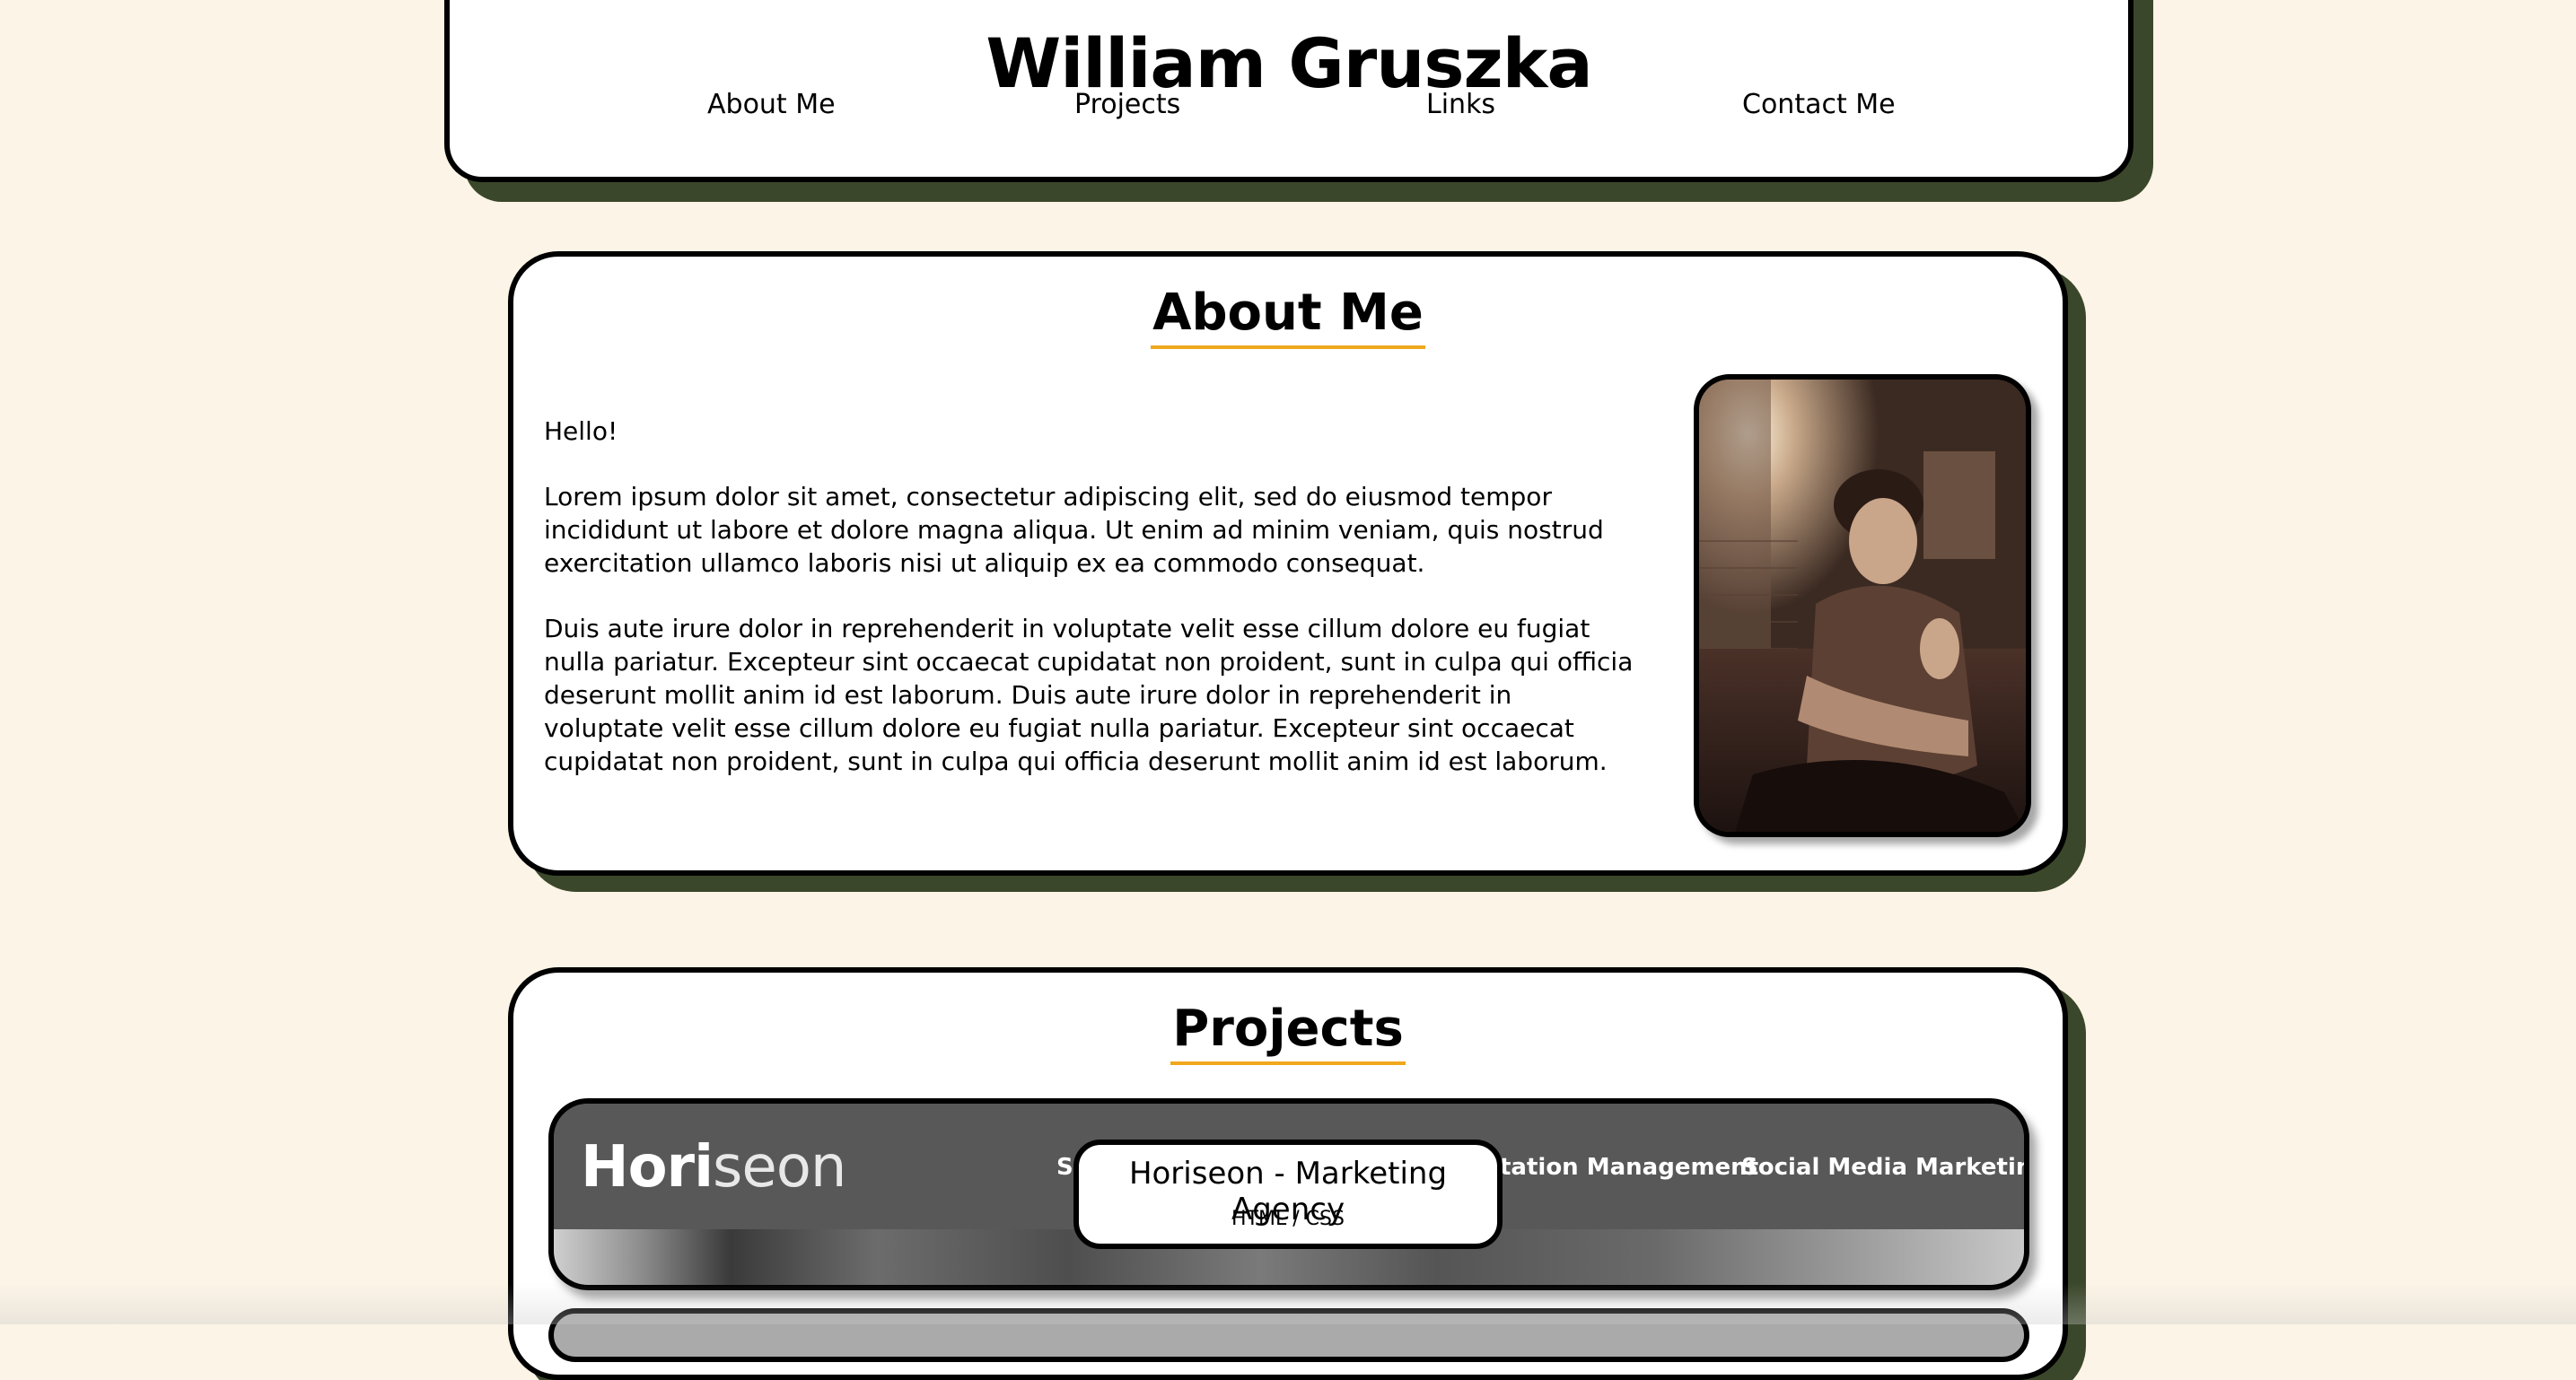 Image resolution: width=2576 pixels, height=1380 pixels. Describe the element at coordinates (1289, 108) in the screenshot. I see `main-nav: About Me Projects Links Contact Me` at that location.